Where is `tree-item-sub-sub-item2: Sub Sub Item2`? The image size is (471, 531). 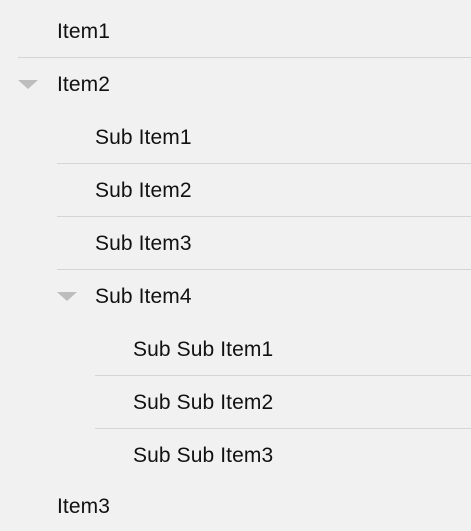 tree-item-sub-sub-item2: Sub Sub Item2 is located at coordinates (235, 402).